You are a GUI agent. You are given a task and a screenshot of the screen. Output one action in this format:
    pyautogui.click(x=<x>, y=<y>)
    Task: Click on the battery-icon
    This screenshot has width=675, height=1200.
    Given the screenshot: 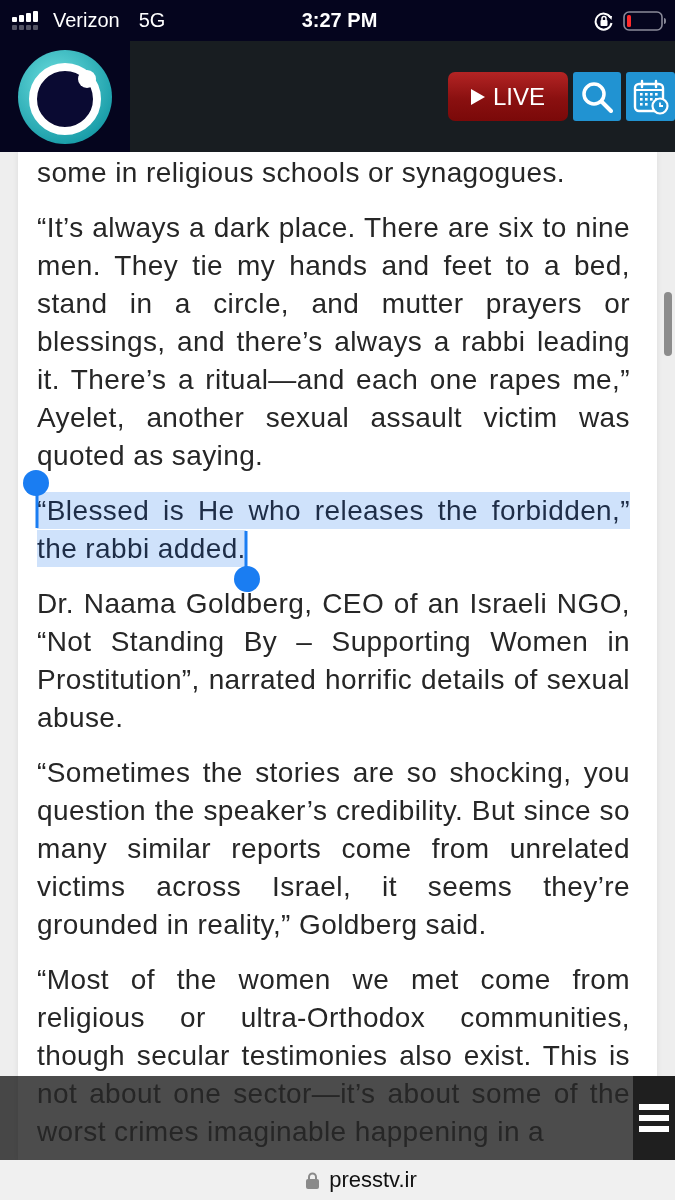 What is the action you would take?
    pyautogui.click(x=645, y=20)
    